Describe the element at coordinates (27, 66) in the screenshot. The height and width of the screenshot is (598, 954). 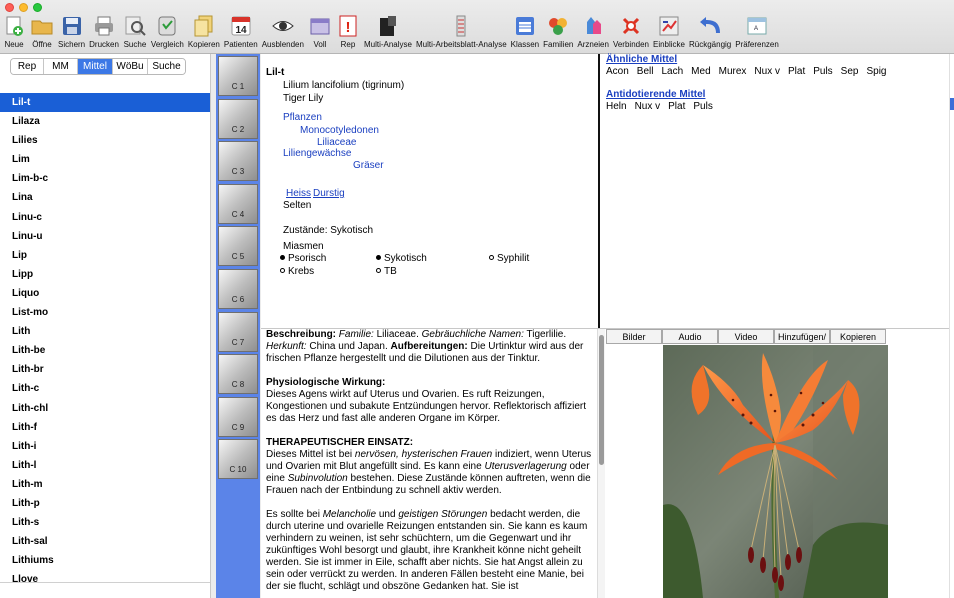
I see `segment-rep: Rep` at that location.